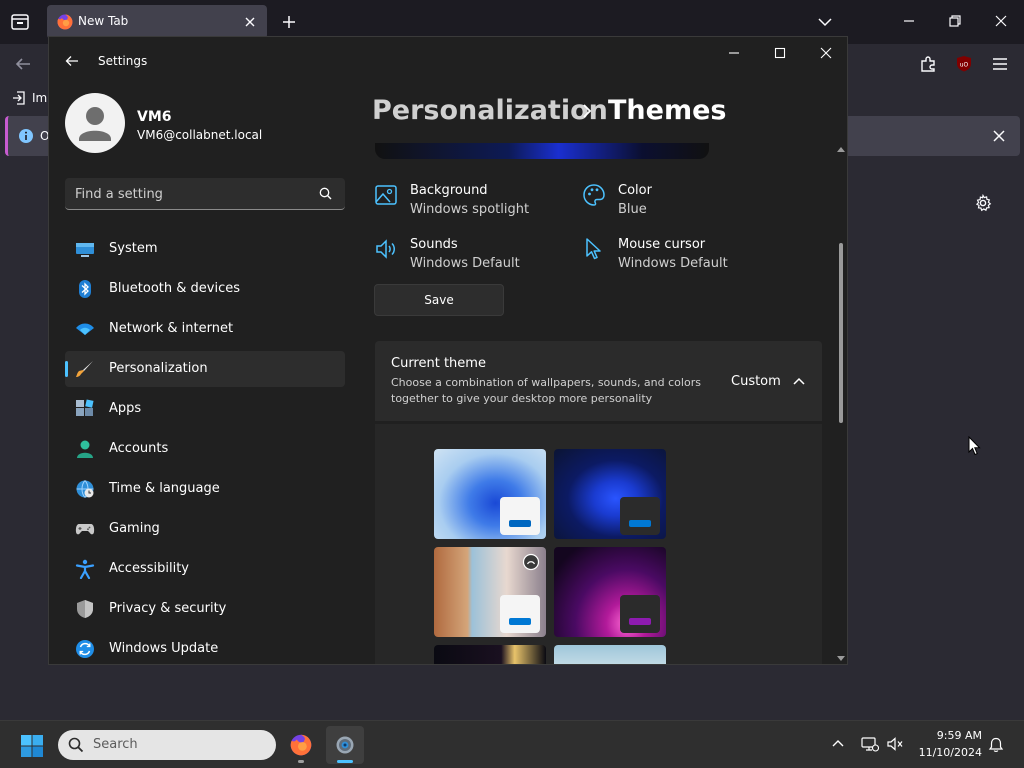  What do you see at coordinates (85, 449) in the screenshot?
I see `accounts-icon` at bounding box center [85, 449].